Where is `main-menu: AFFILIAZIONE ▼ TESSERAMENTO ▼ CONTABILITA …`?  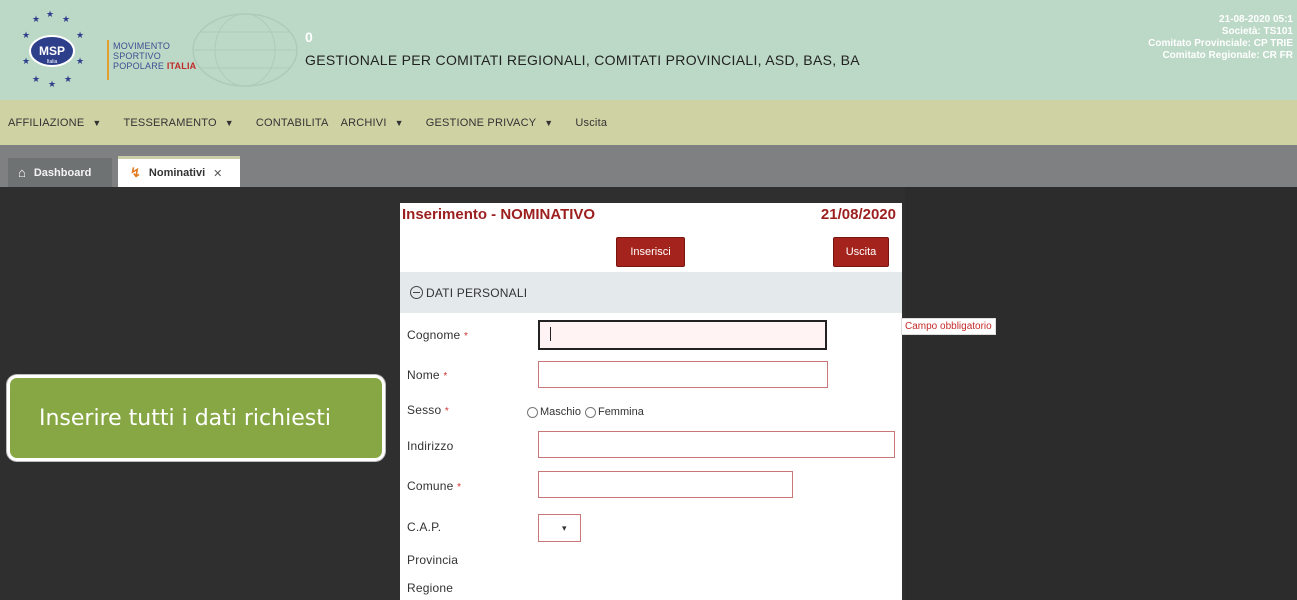 main-menu: AFFILIAZIONE ▼ TESSERAMENTO ▼ CONTABILITA … is located at coordinates (648, 122).